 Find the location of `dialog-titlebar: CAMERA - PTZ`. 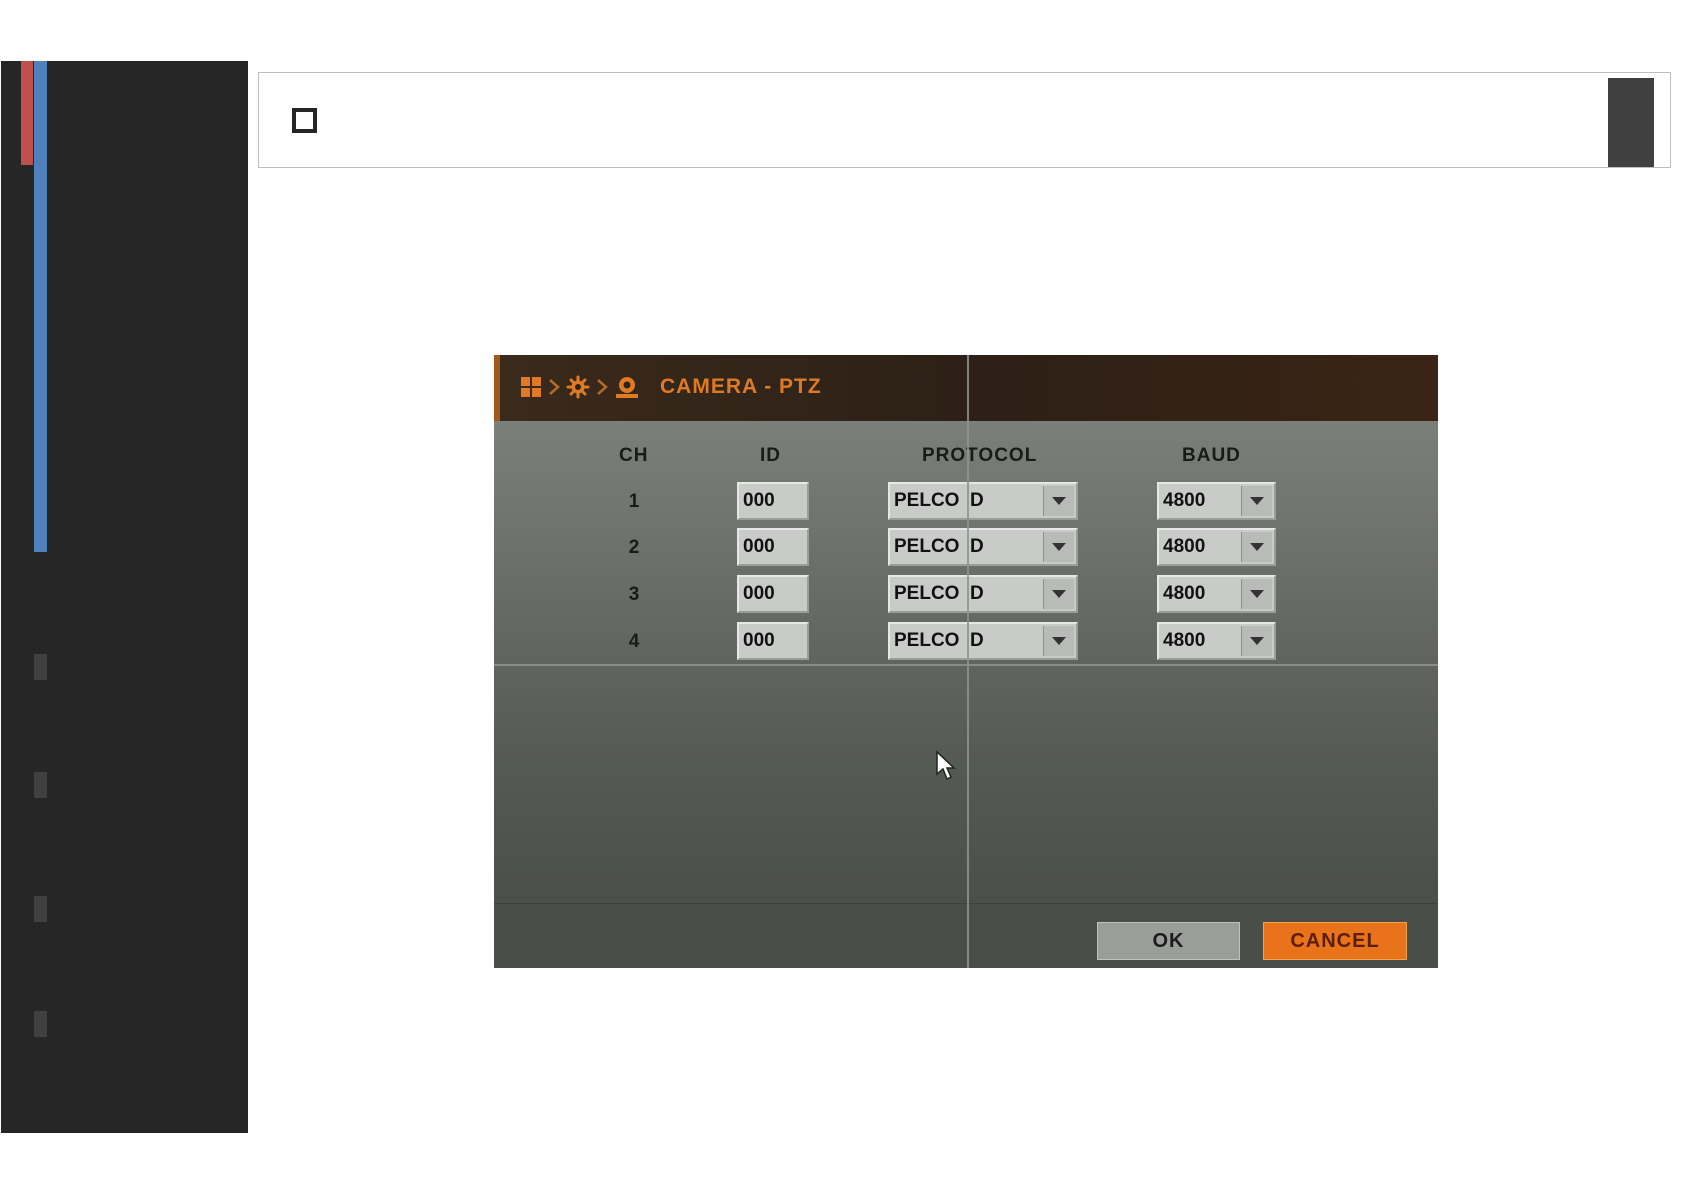

dialog-titlebar: CAMERA - PTZ is located at coordinates (966, 388).